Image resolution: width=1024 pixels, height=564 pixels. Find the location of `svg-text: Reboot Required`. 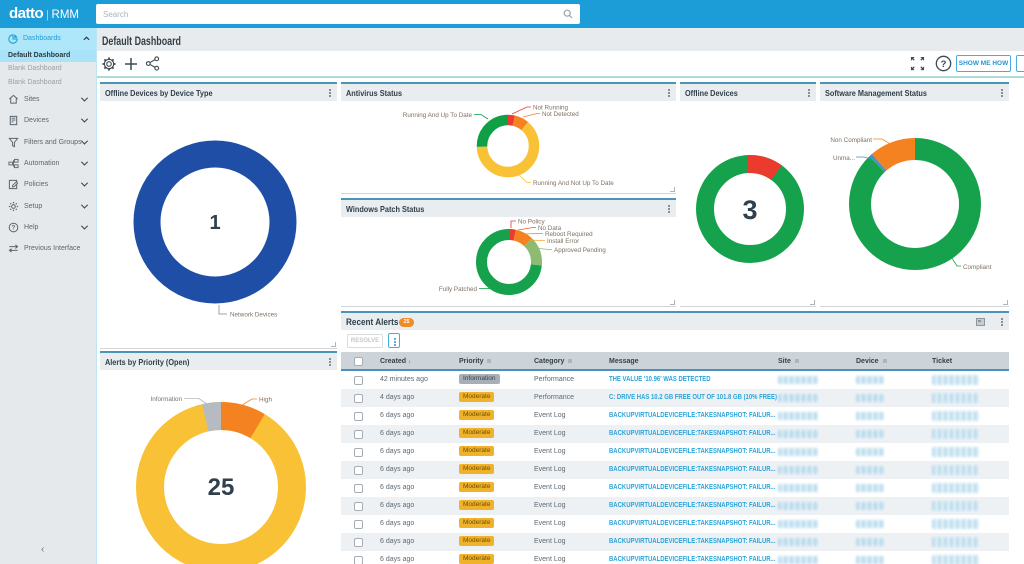

svg-text: Reboot Required is located at coordinates (569, 234).